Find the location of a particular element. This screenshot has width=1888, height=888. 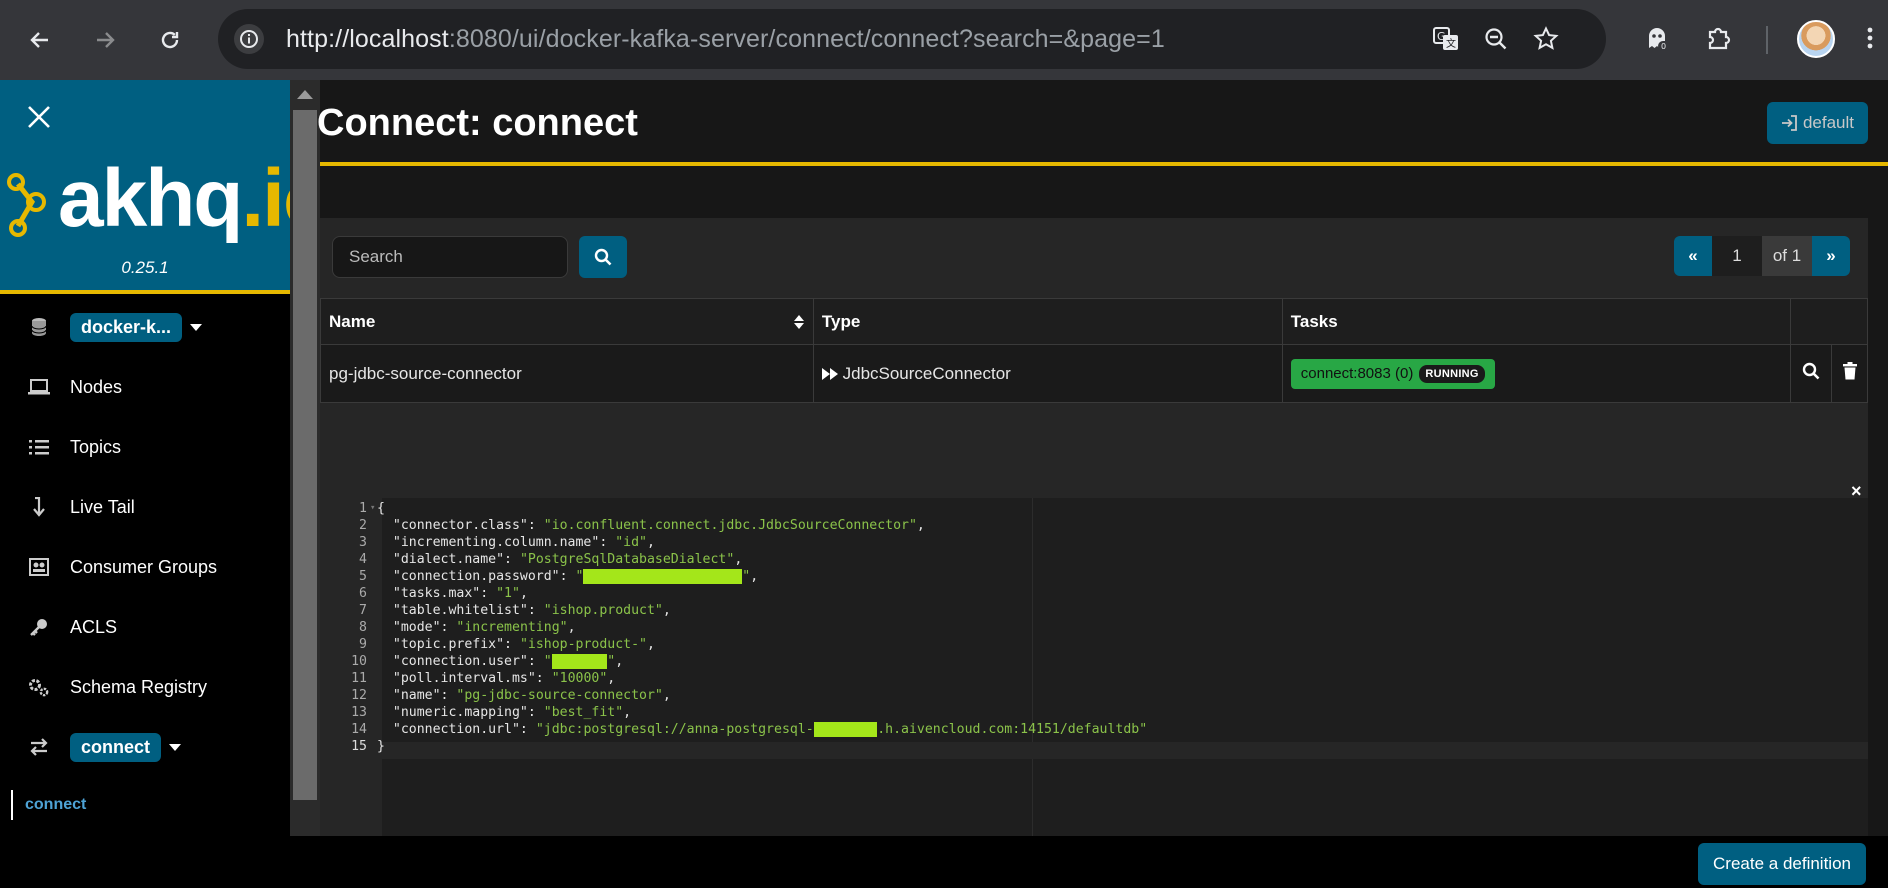

redacted-value: xxxxxxxxxxxxxxxxxxxx is located at coordinates (663, 576).